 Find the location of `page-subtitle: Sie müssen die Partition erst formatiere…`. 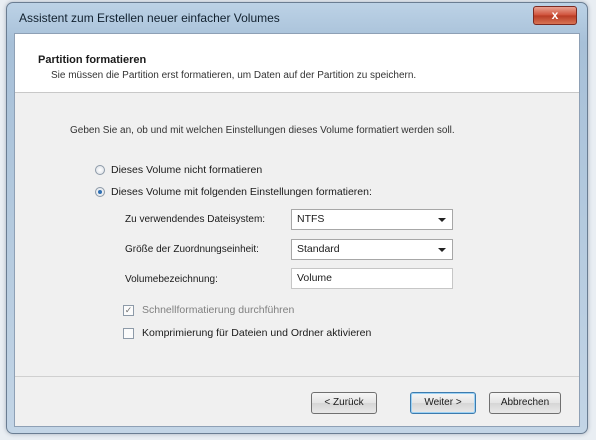

page-subtitle: Sie müssen die Partition erst formatiere… is located at coordinates (234, 75).